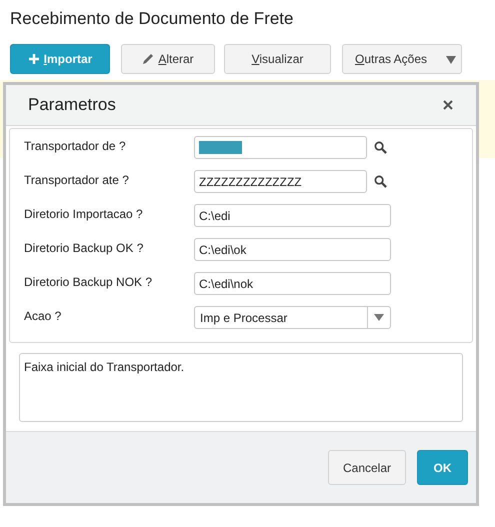 Image resolution: width=495 pixels, height=527 pixels. Describe the element at coordinates (152, 19) in the screenshot. I see `page-title: Recebimento de Documento de Frete` at that location.